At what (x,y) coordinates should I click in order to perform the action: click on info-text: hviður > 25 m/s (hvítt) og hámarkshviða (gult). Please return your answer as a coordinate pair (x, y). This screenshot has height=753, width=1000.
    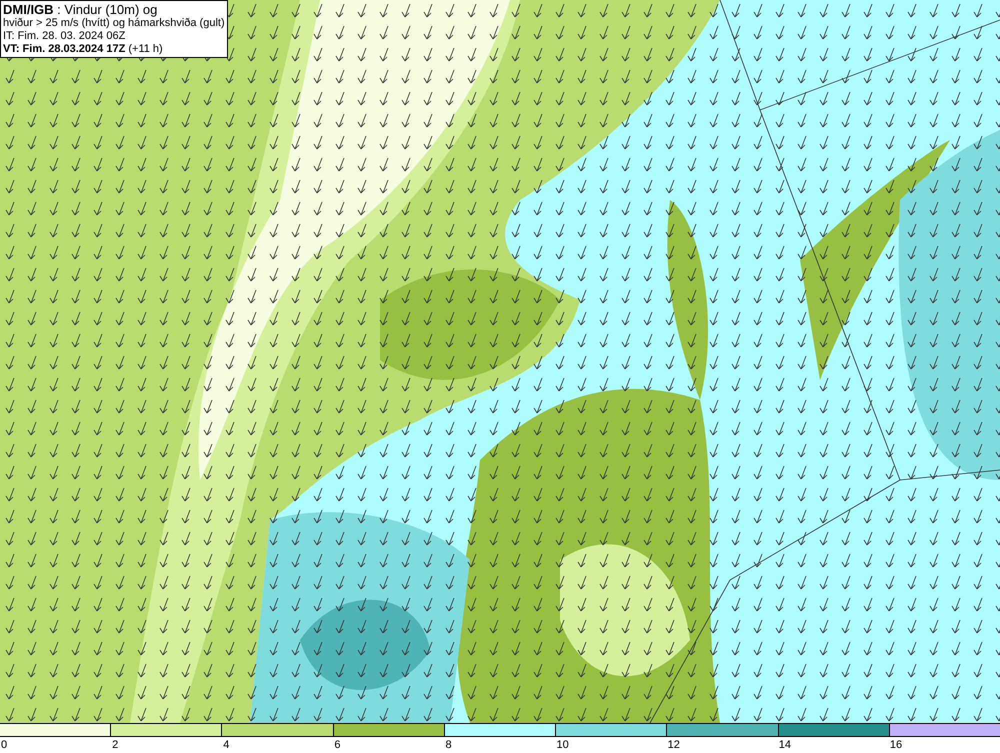
    Looking at the image, I should click on (114, 23).